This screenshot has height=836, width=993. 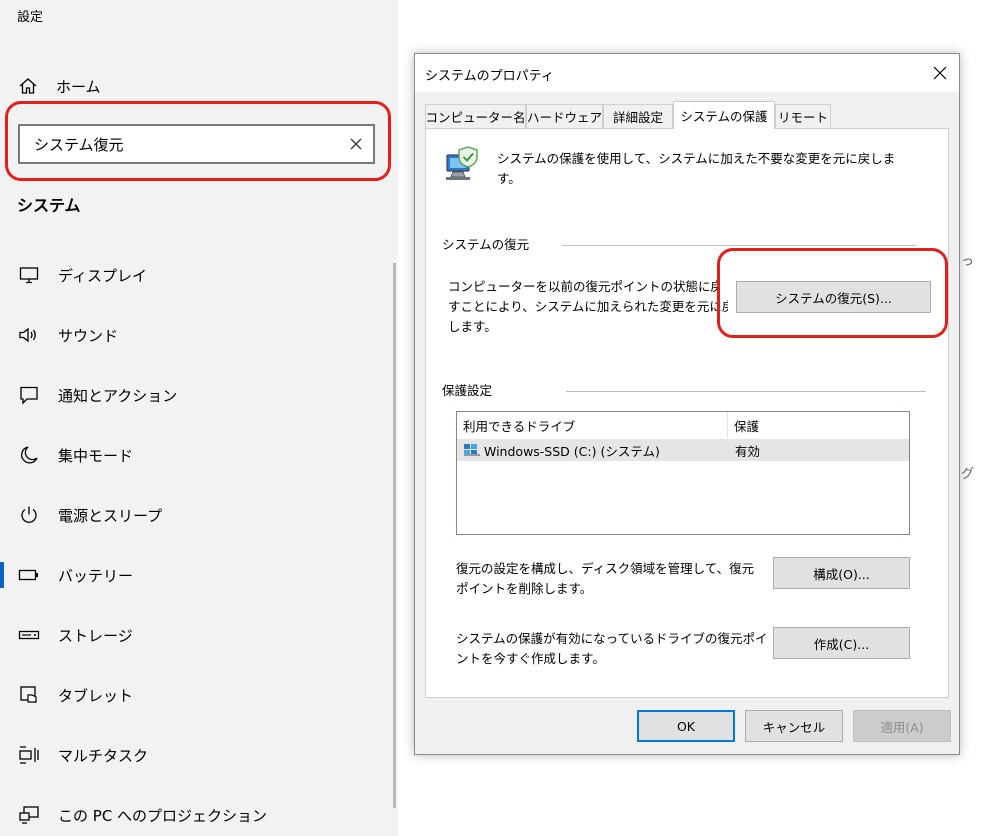 I want to click on sidebar-item-label: 集中モード, so click(x=96, y=455).